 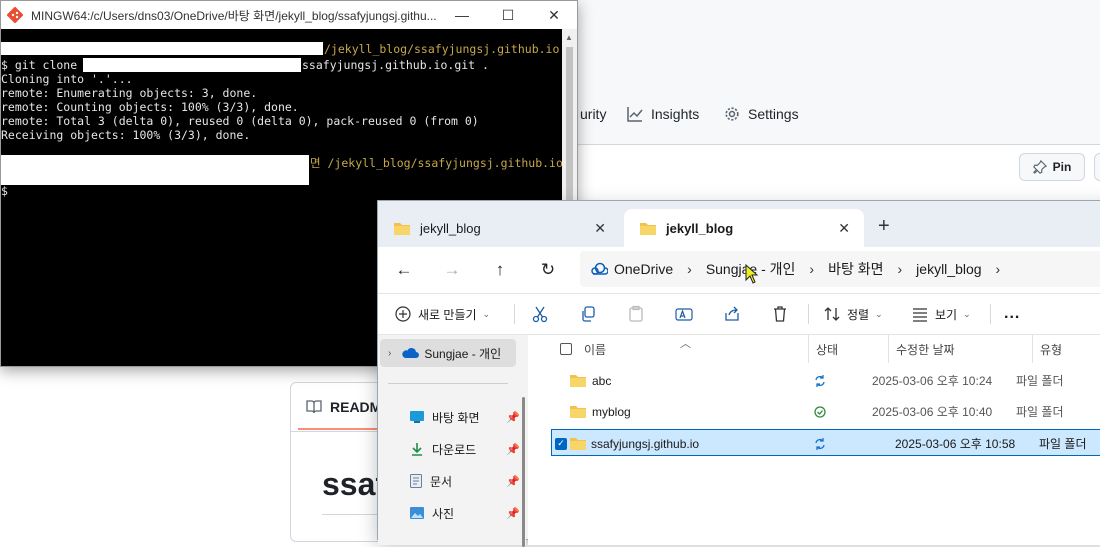 I want to click on scrollbar-thumb, so click(x=569, y=132).